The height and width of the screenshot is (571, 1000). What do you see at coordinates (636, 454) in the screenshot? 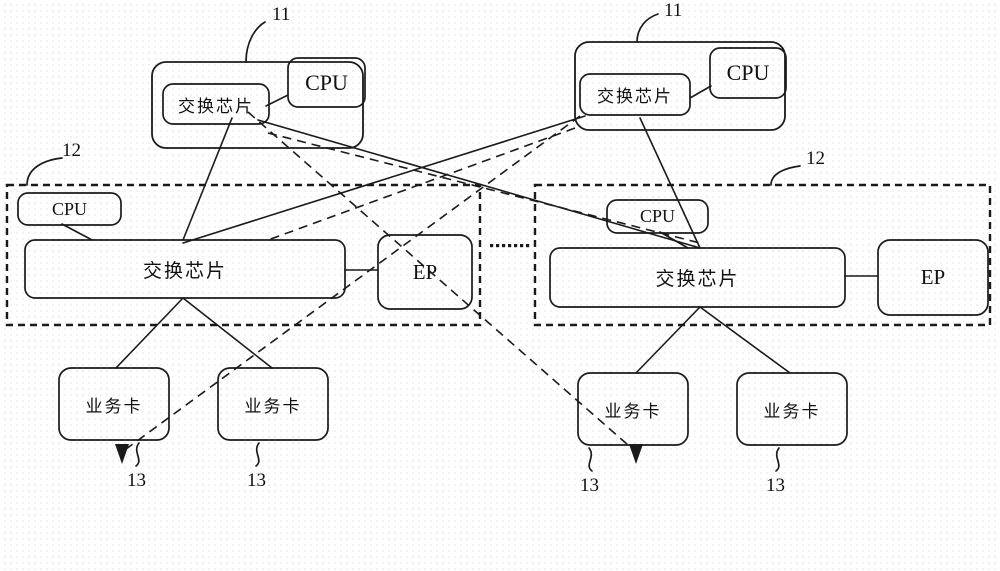
I see `arrowhead-card3` at bounding box center [636, 454].